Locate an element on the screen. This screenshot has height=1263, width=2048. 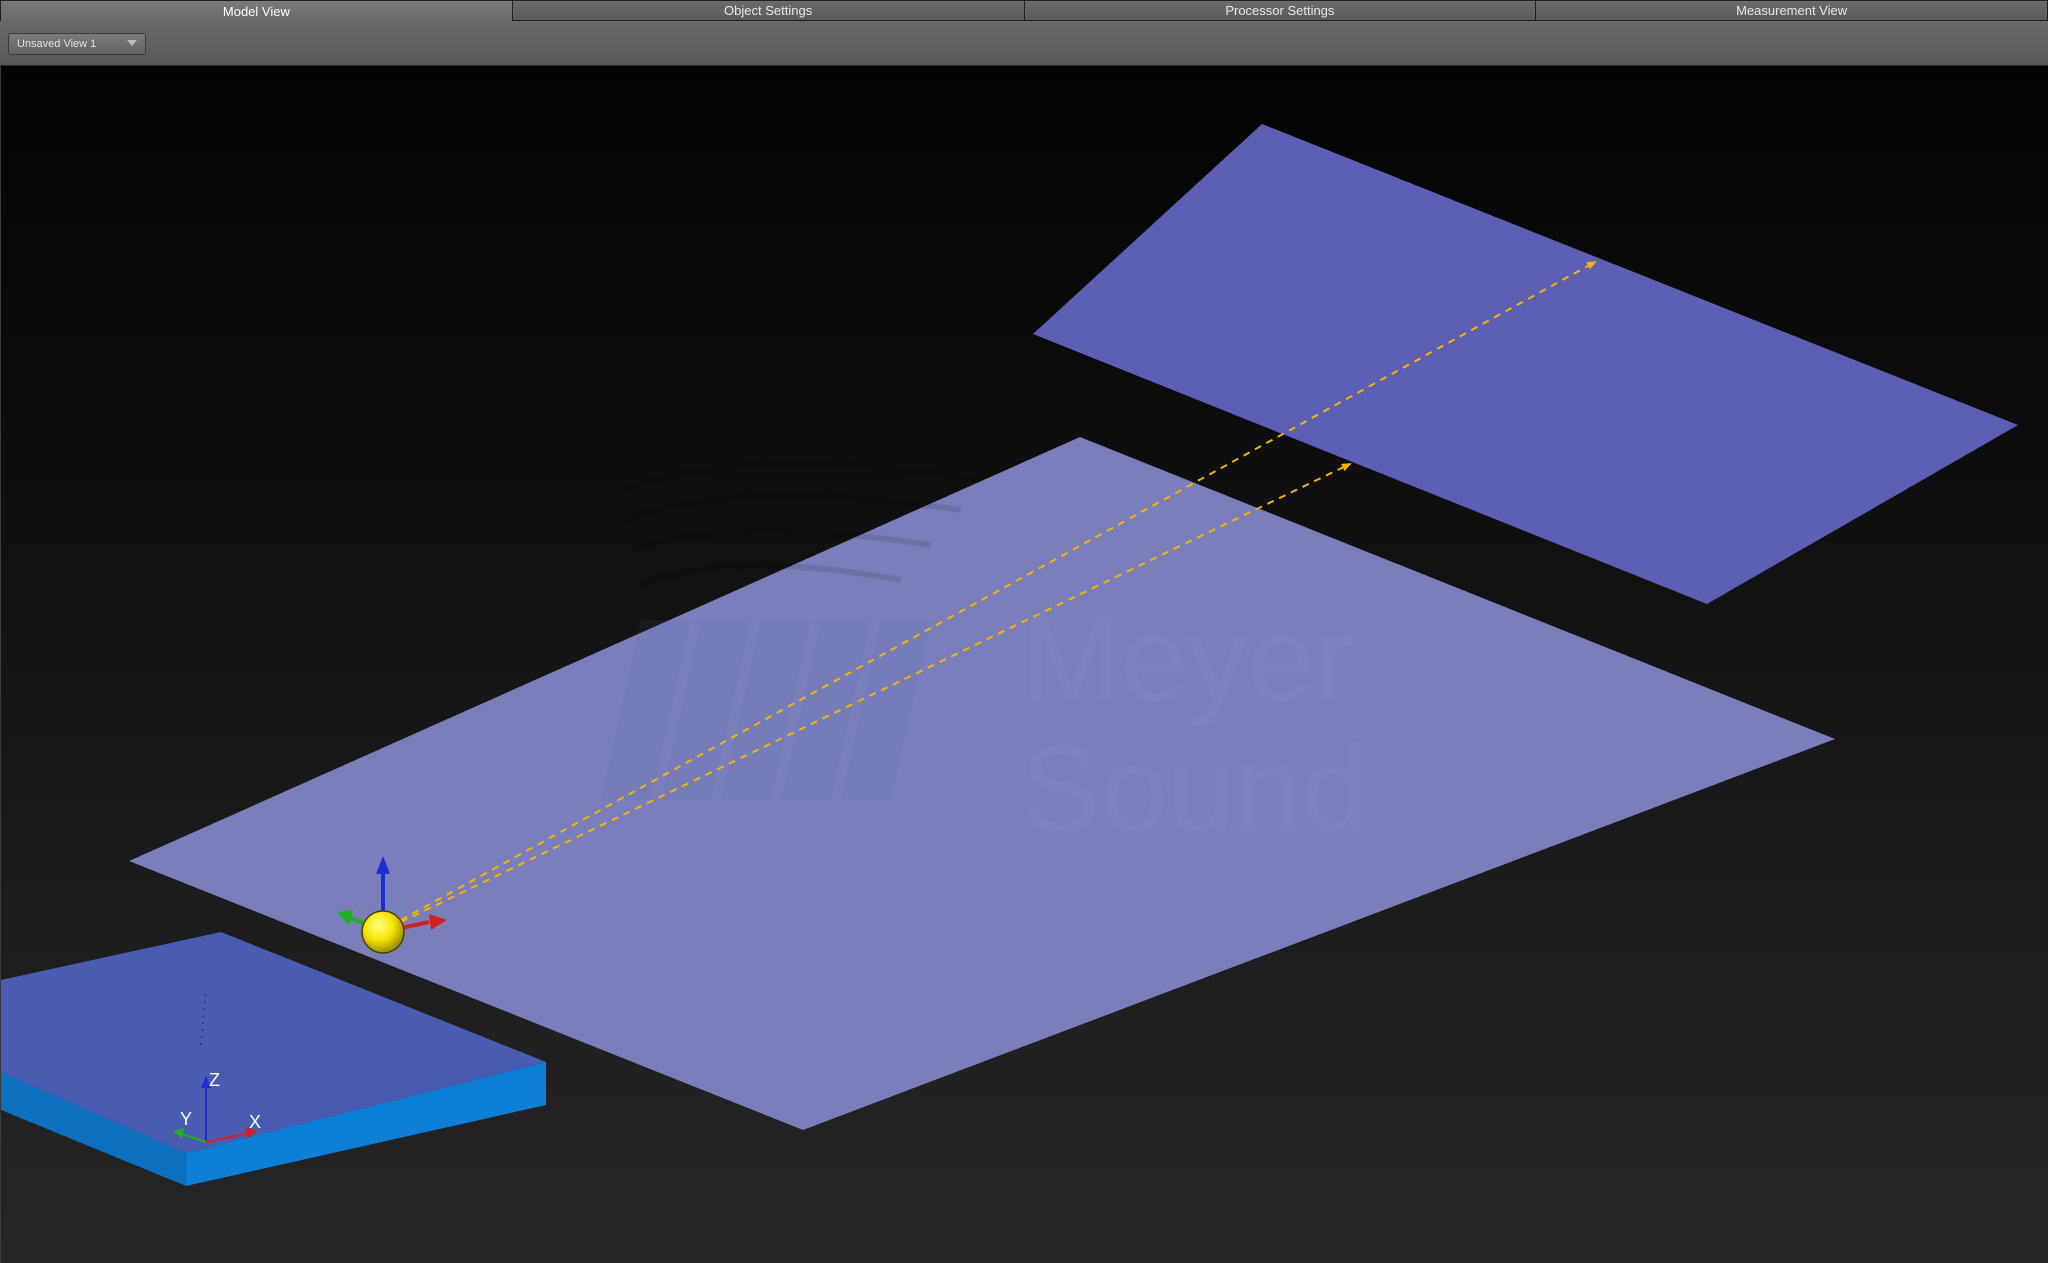
tab-measurement-view: Measurement View is located at coordinates (1792, 10).